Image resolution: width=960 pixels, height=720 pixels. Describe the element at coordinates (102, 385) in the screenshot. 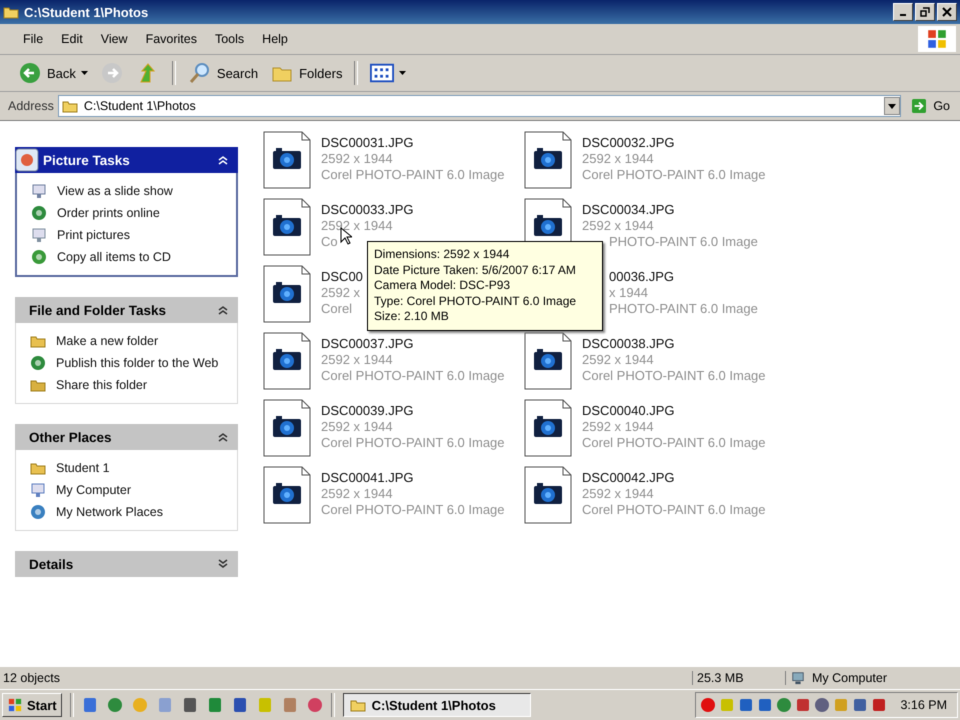

I see `task-link: Share this folder` at that location.